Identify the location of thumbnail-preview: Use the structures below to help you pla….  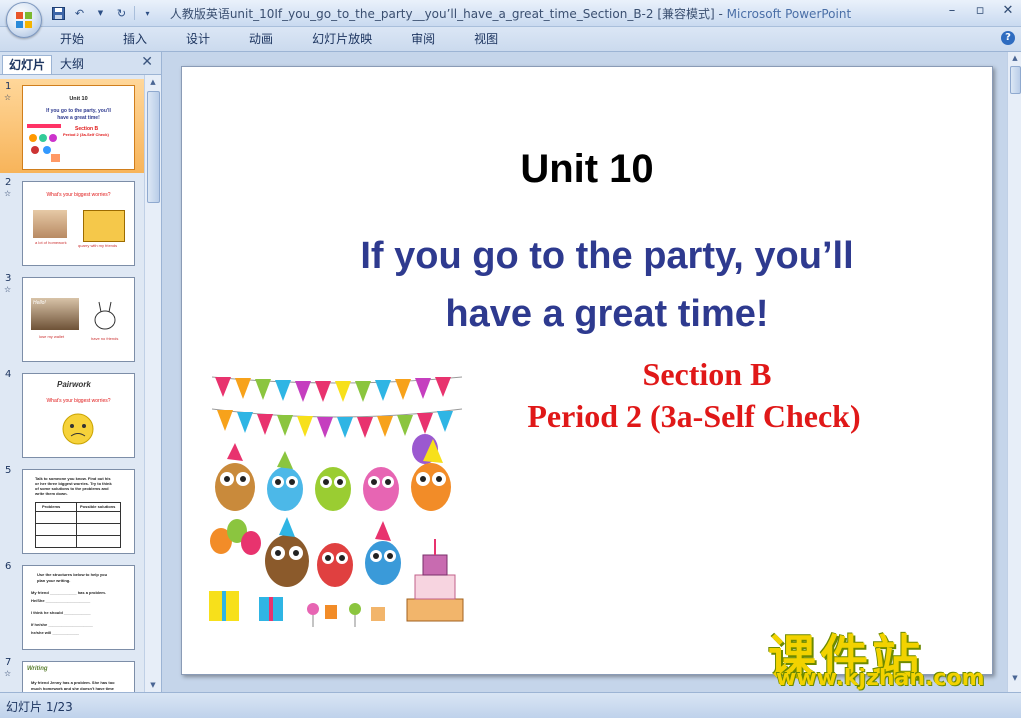
(78, 607).